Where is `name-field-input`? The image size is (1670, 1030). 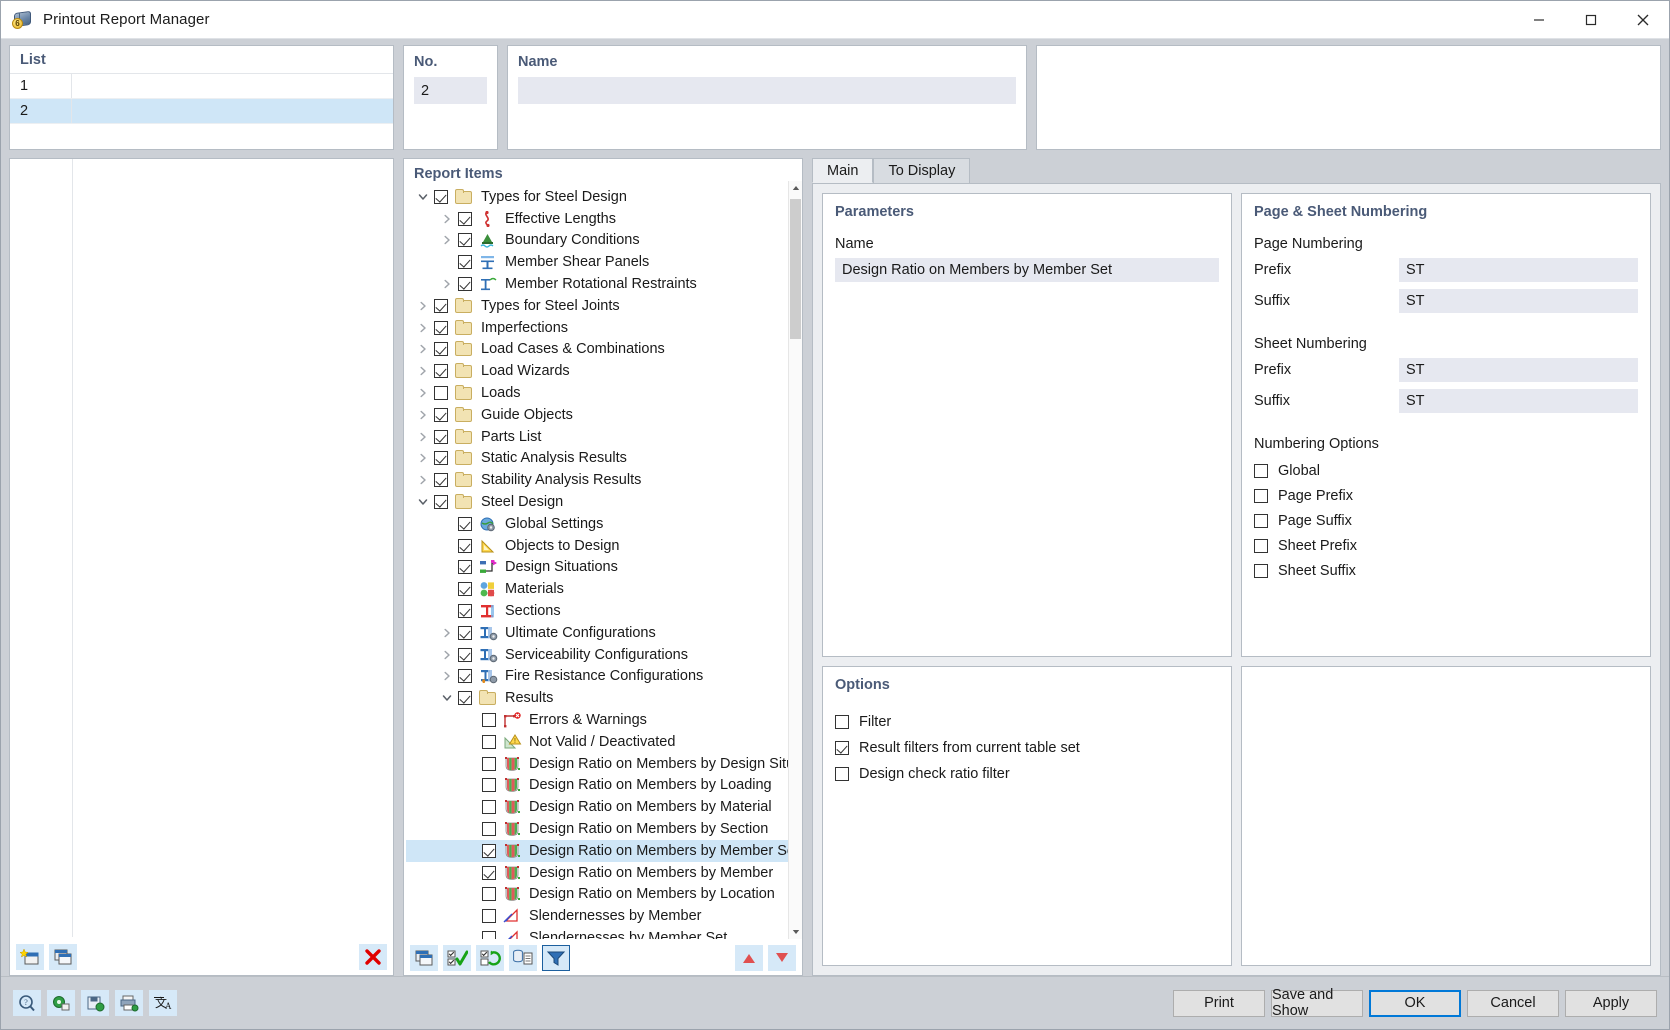
name-field-input is located at coordinates (767, 90).